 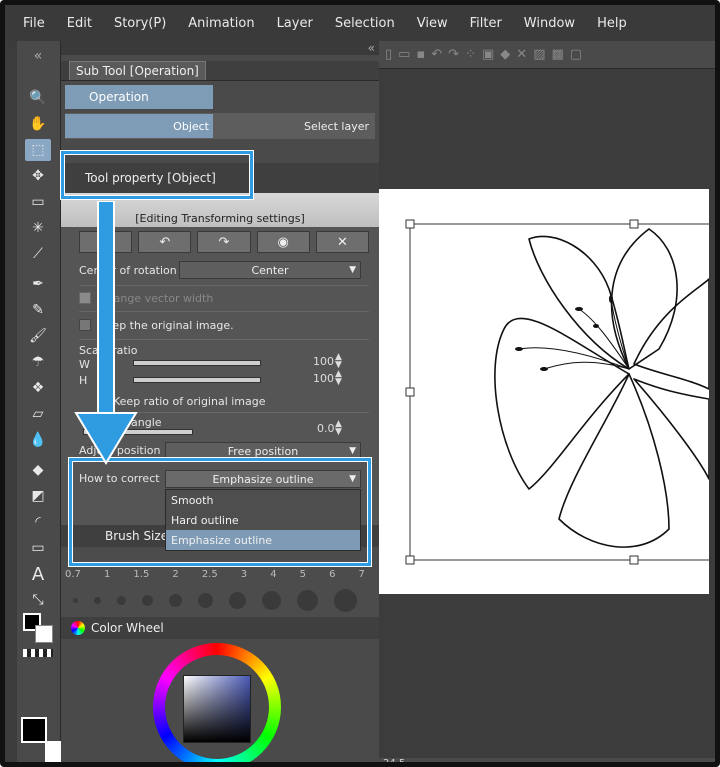 I want to click on zoom-value: 24.5, so click(x=394, y=760).